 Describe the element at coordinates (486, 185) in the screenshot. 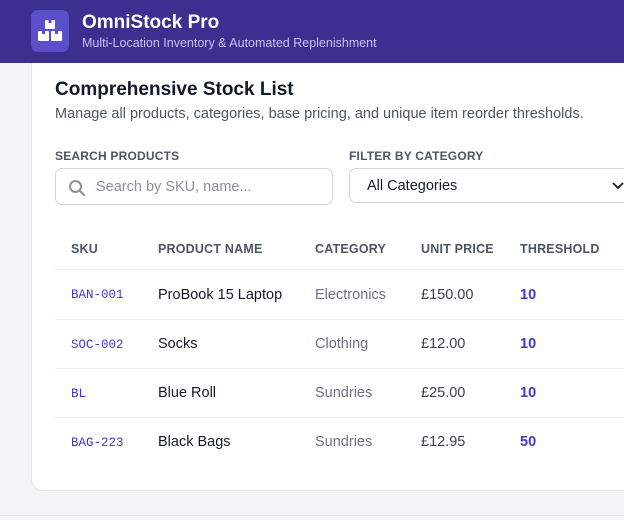

I see `category-filter-select: All Categories` at that location.